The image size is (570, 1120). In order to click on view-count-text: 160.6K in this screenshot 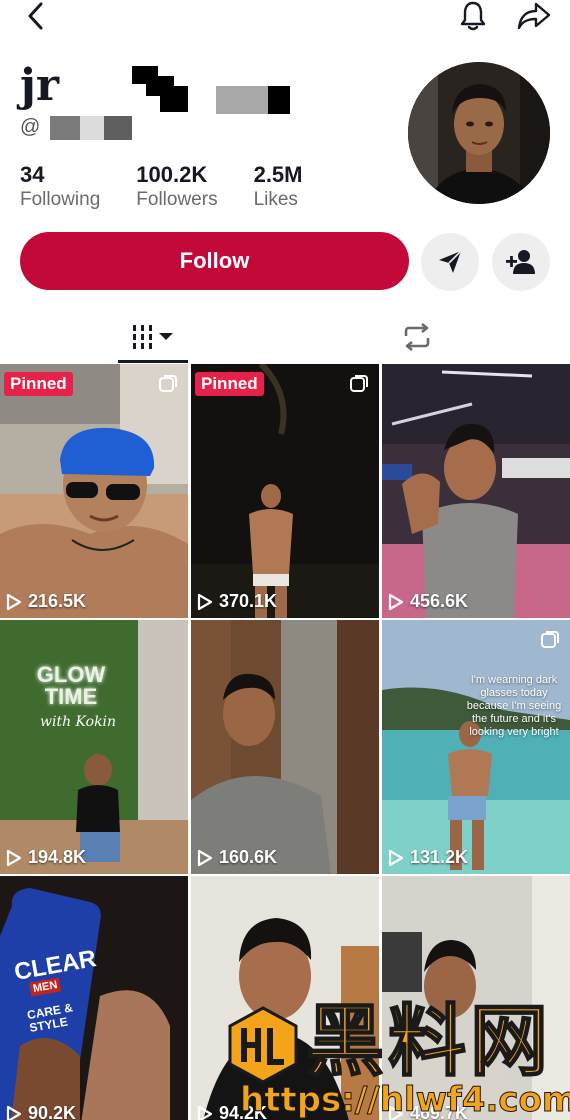, I will do `click(248, 857)`.